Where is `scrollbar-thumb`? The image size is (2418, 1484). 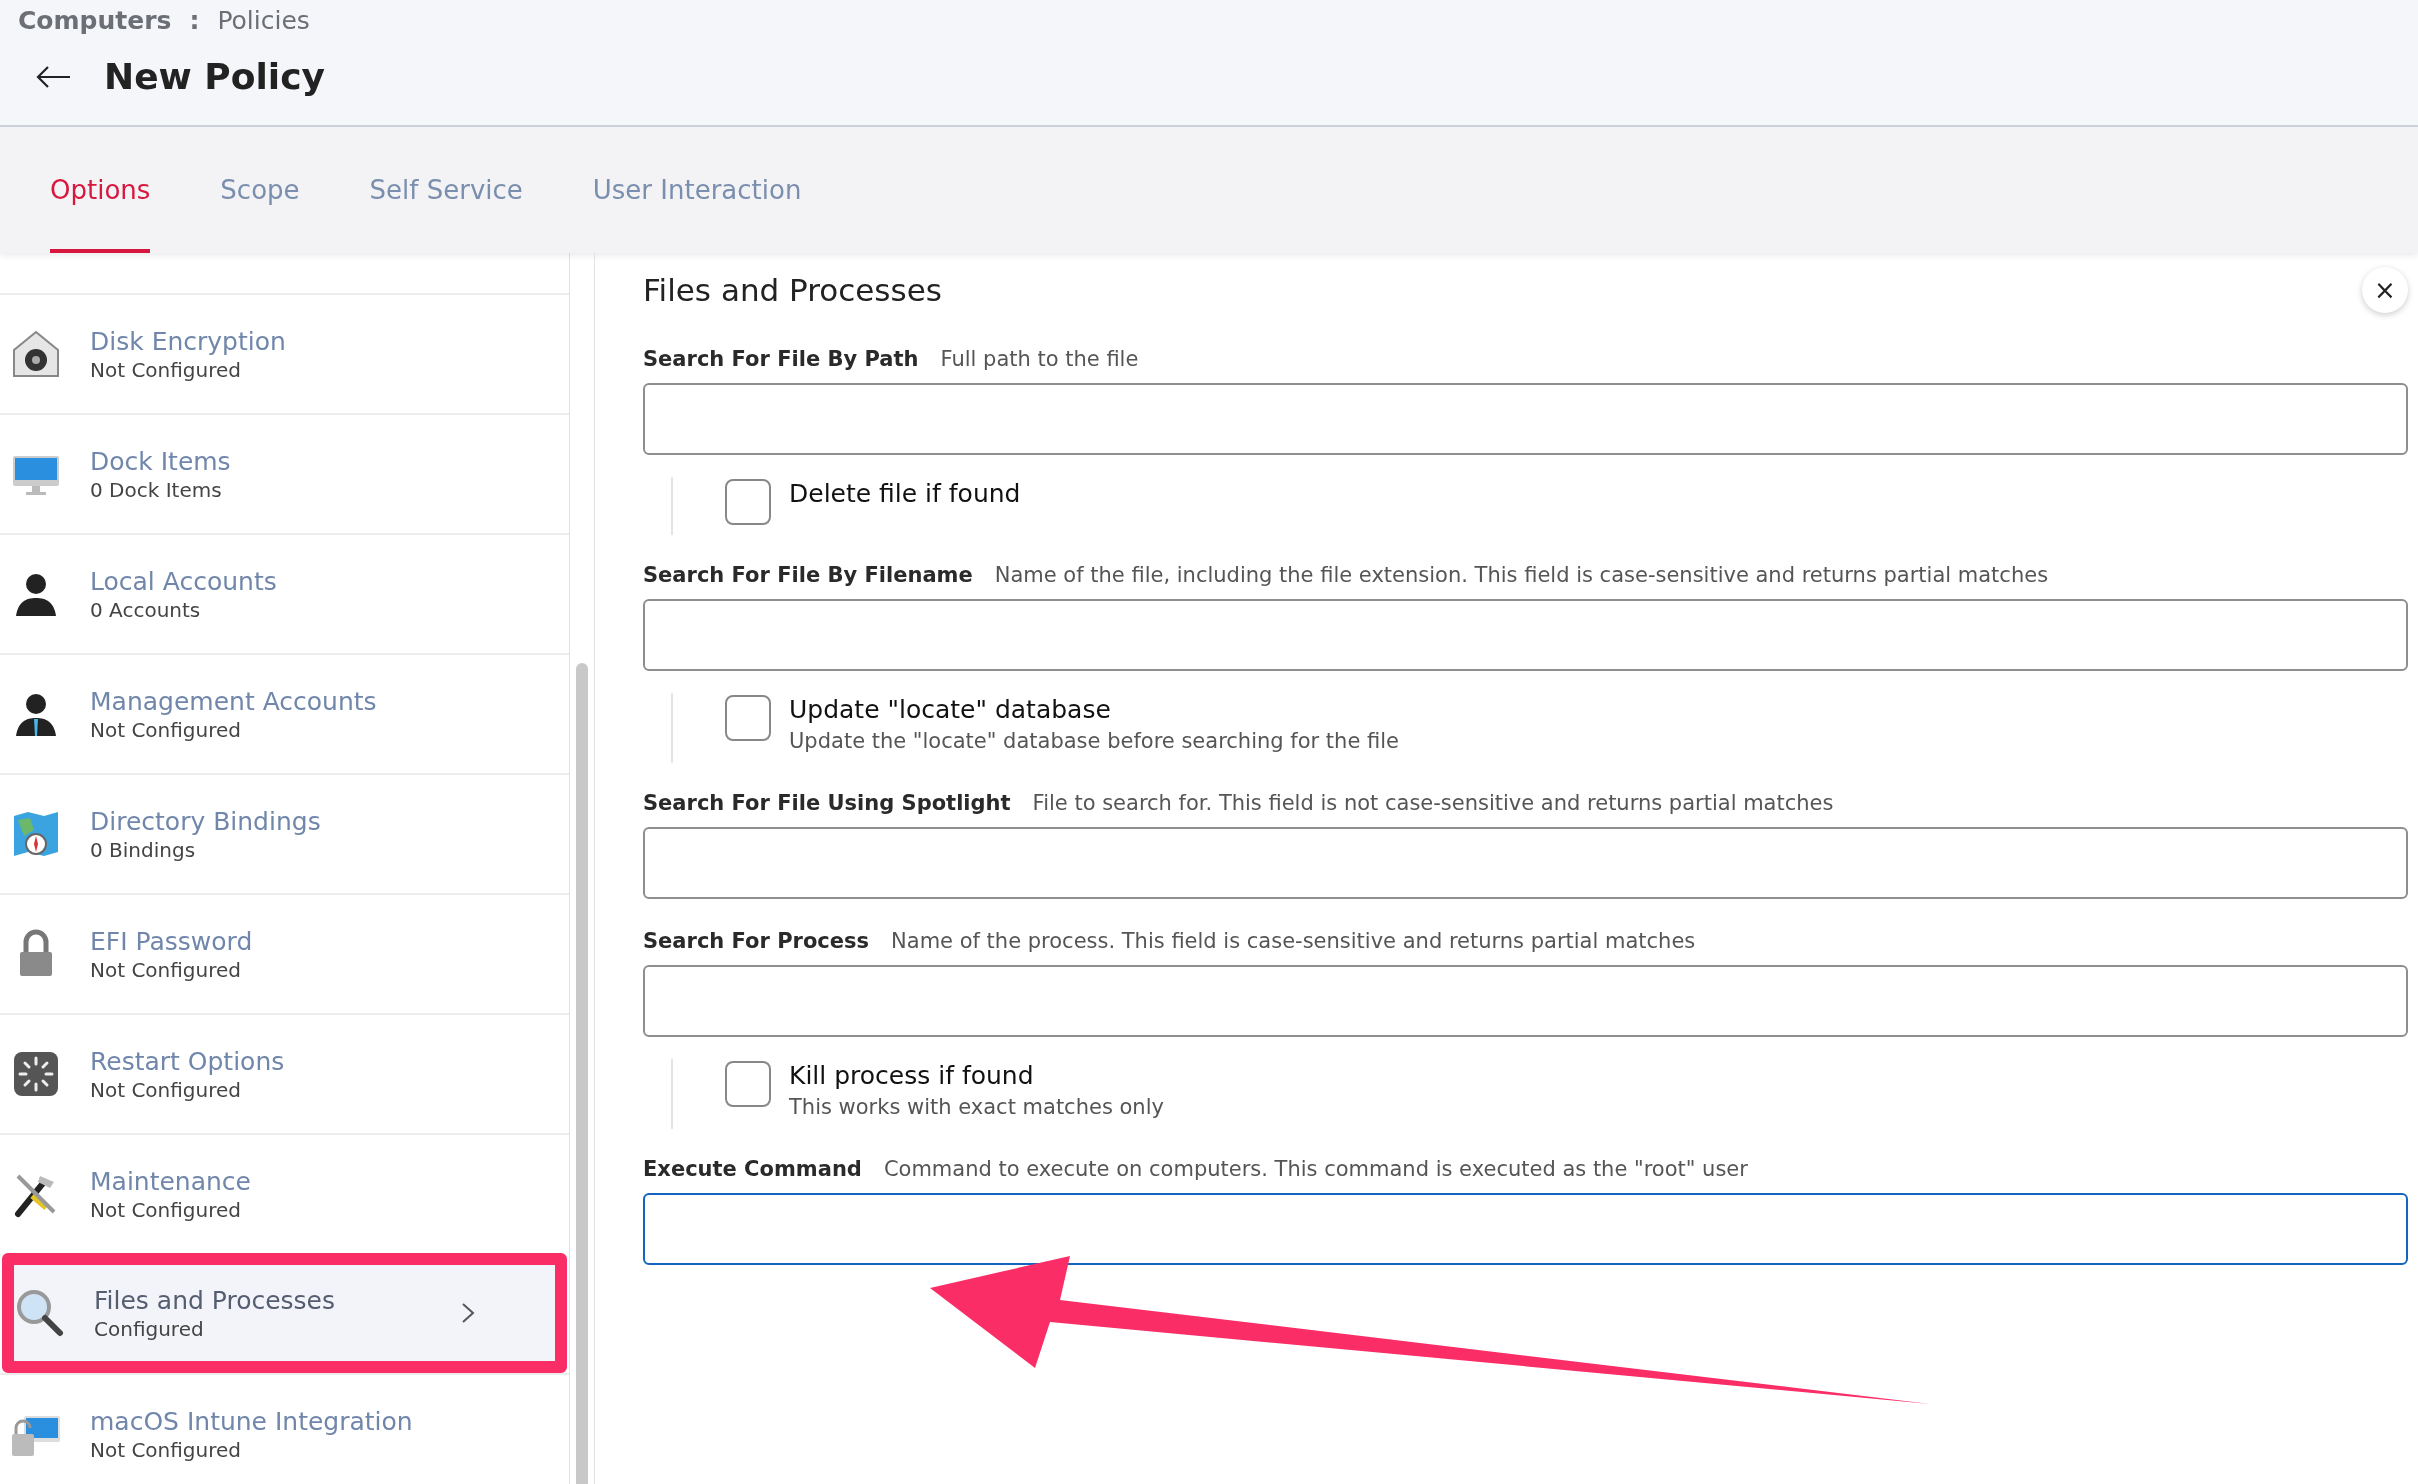 scrollbar-thumb is located at coordinates (582, 1073).